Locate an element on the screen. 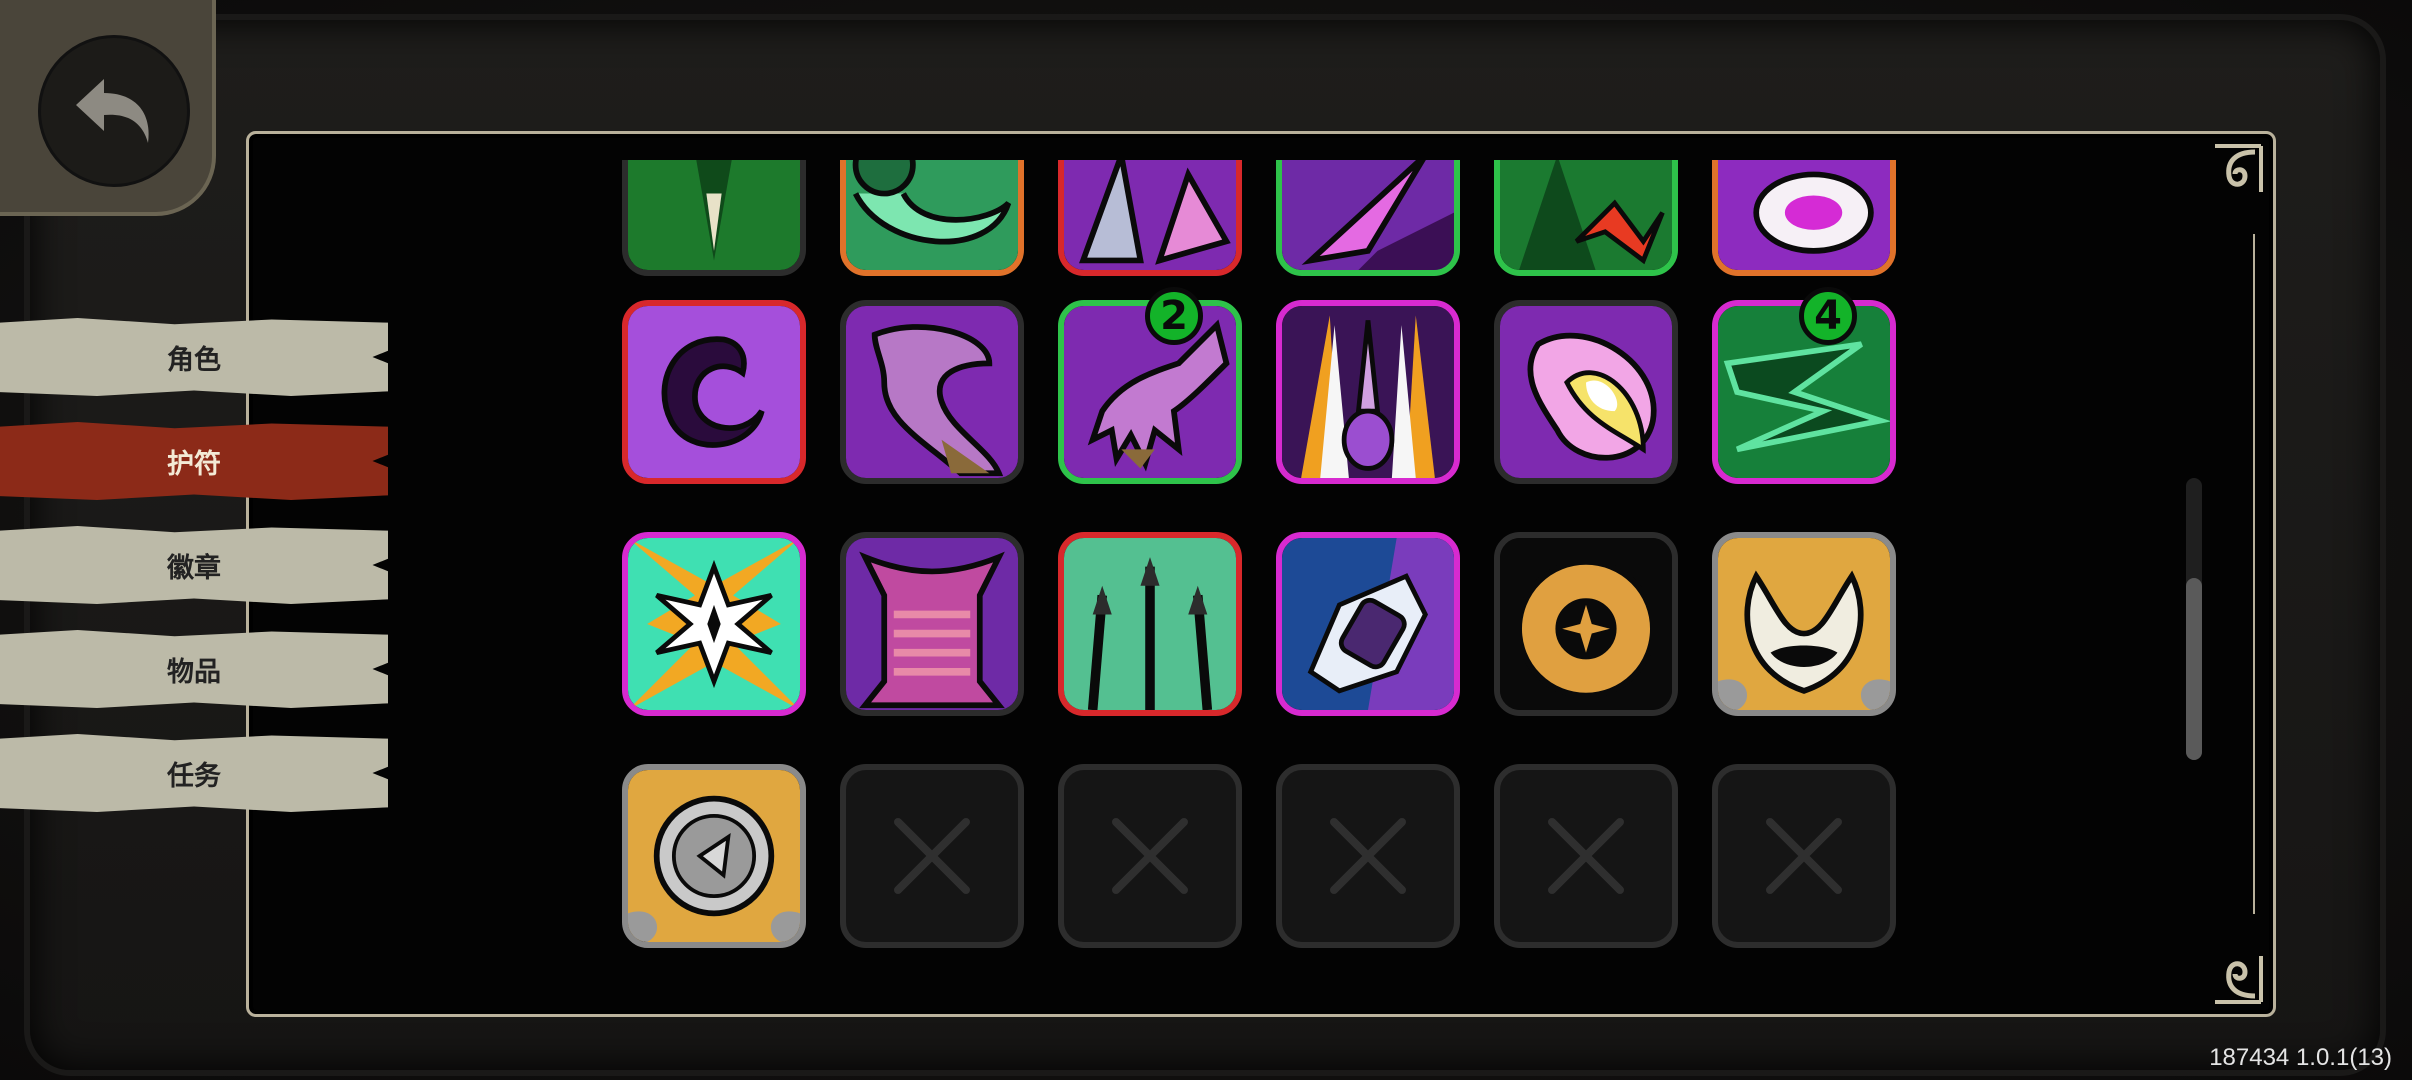 The height and width of the screenshot is (1080, 2412). severed-arm-icon is located at coordinates (932, 392).